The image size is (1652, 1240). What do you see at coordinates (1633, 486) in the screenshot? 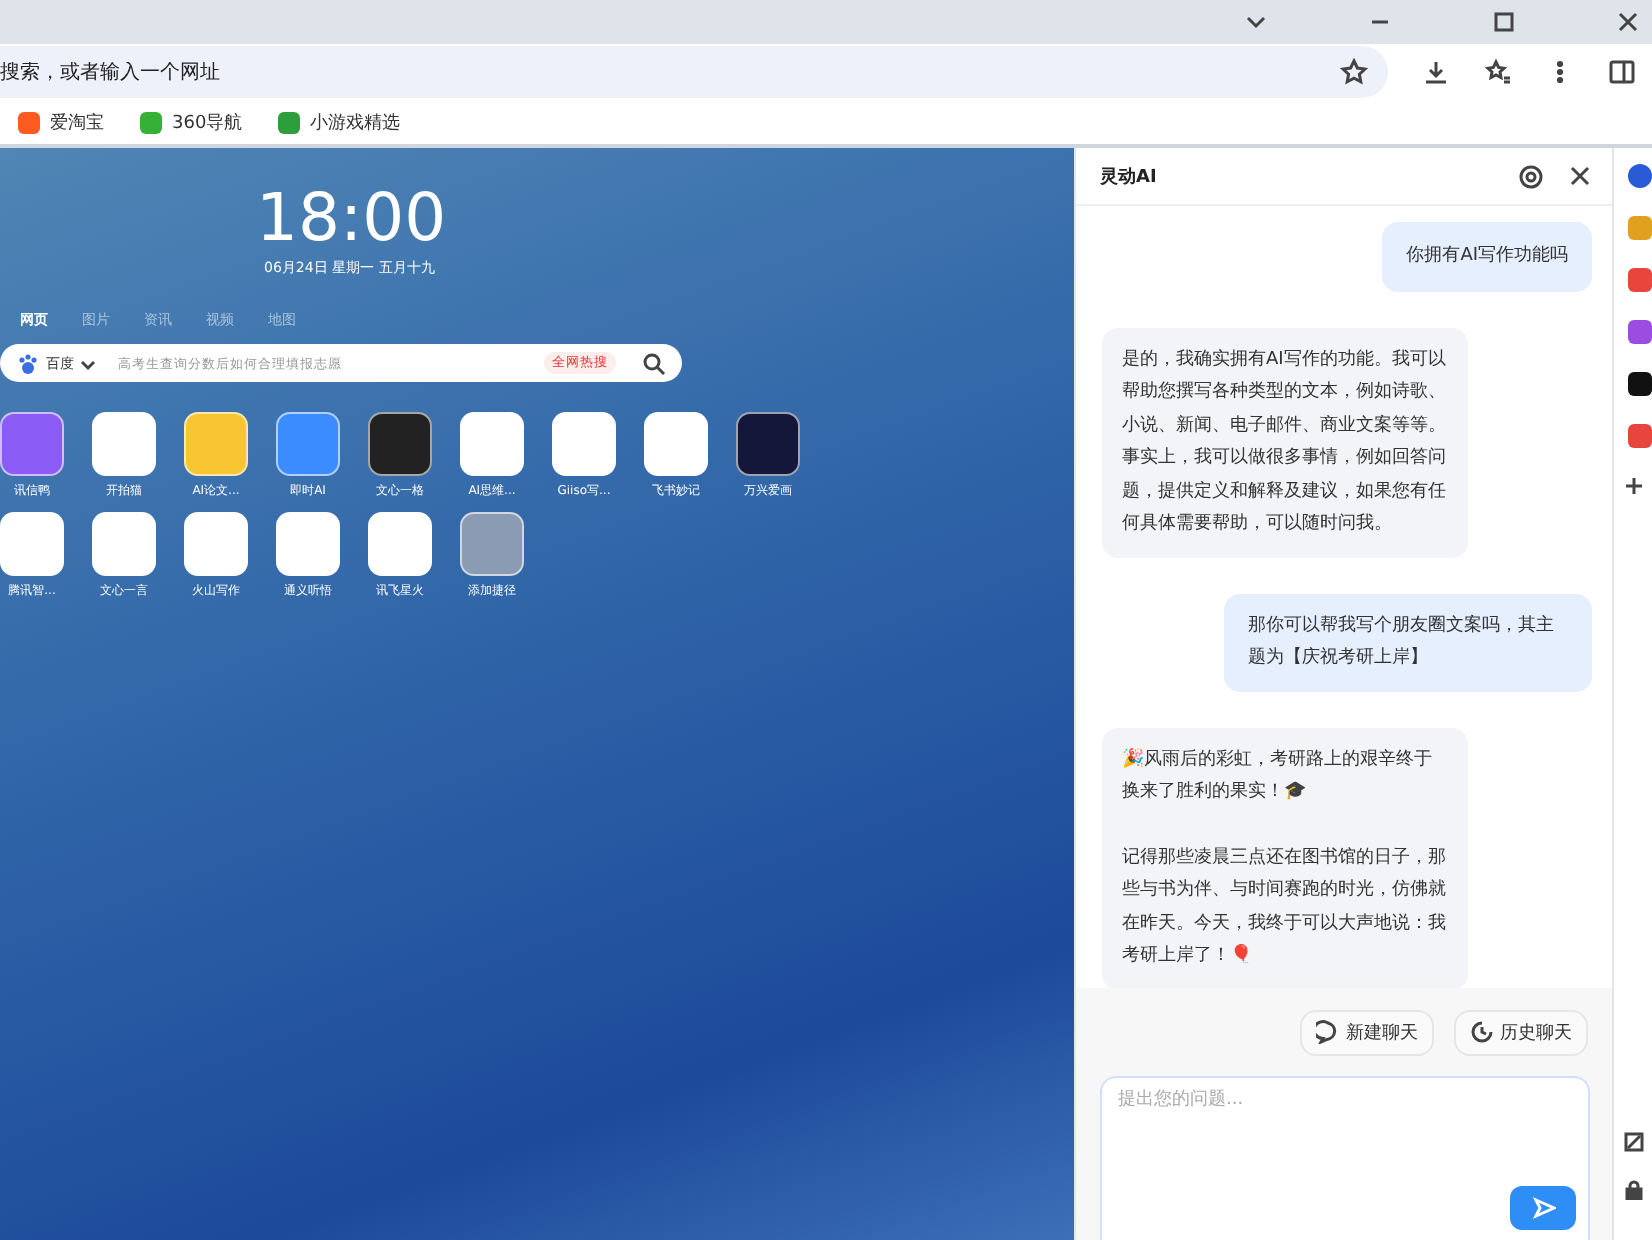
I see `plus-icon` at bounding box center [1633, 486].